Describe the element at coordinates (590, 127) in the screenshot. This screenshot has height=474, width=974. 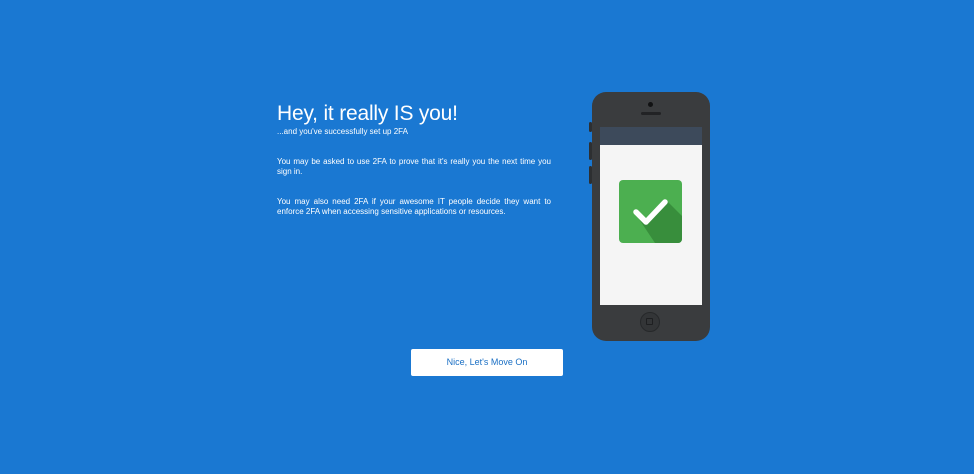
I see `phone-mute-switch` at that location.